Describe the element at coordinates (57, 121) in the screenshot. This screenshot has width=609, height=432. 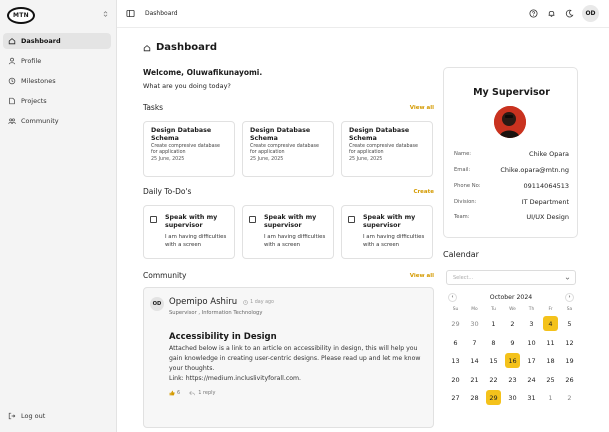
I see `sidebar-item-community: Community` at that location.